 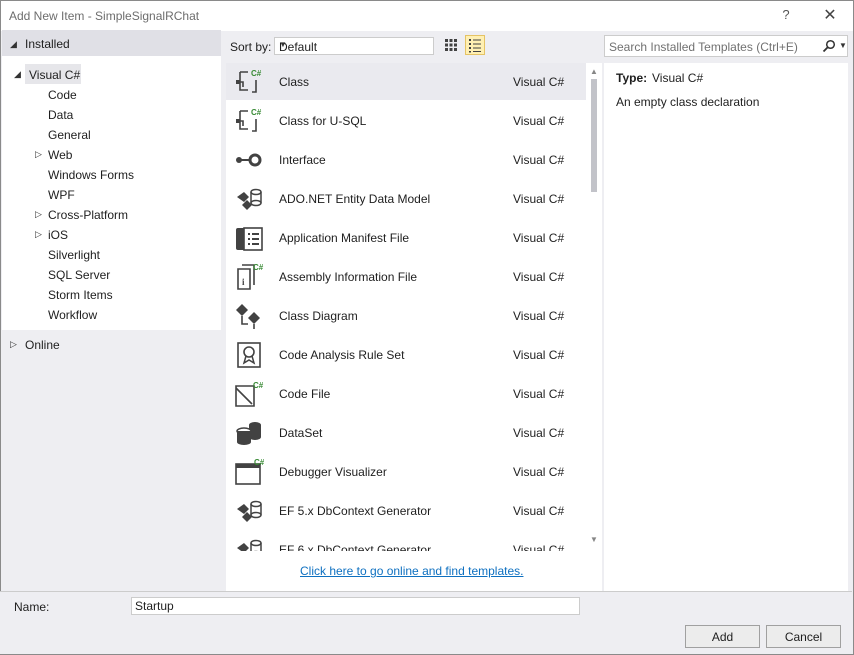 What do you see at coordinates (79, 275) in the screenshot?
I see `tree-item-sql-server: SQL Server` at bounding box center [79, 275].